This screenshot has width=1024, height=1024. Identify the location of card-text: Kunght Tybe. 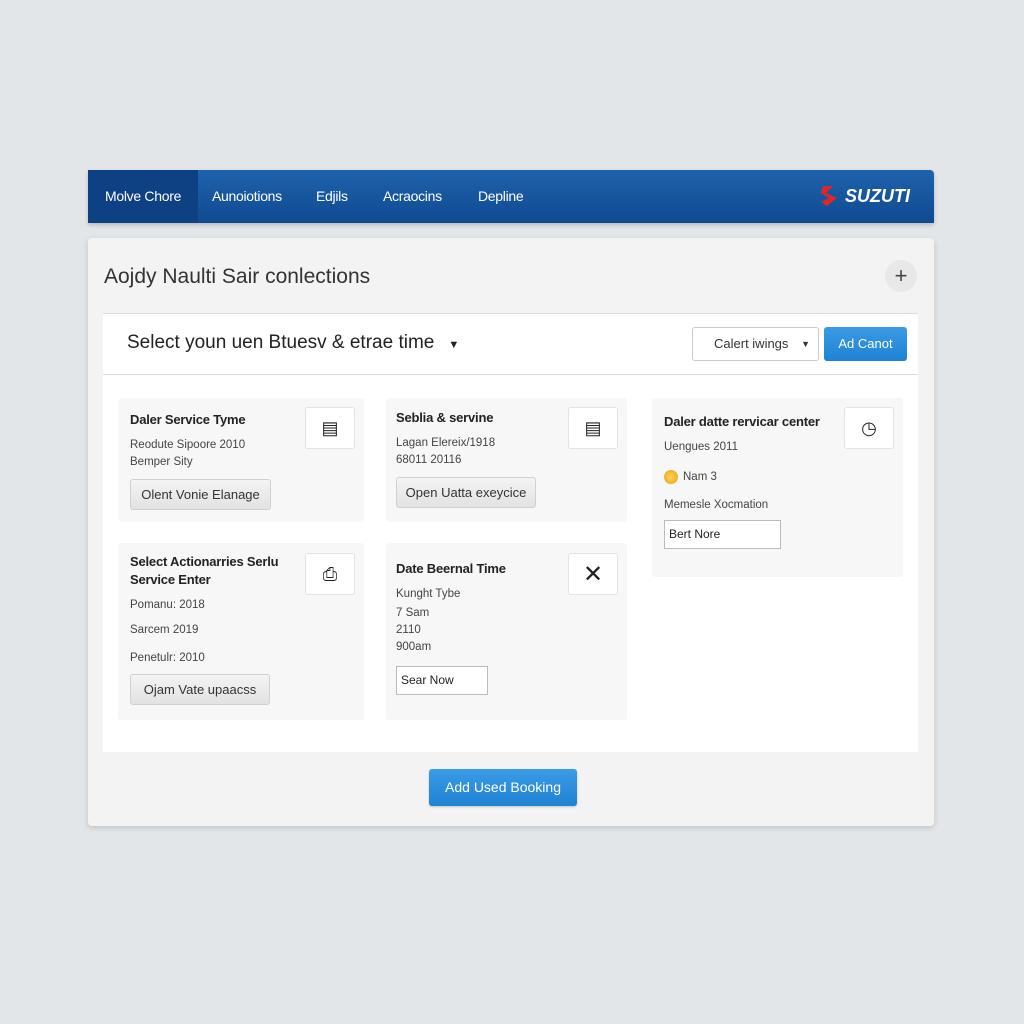
(428, 594).